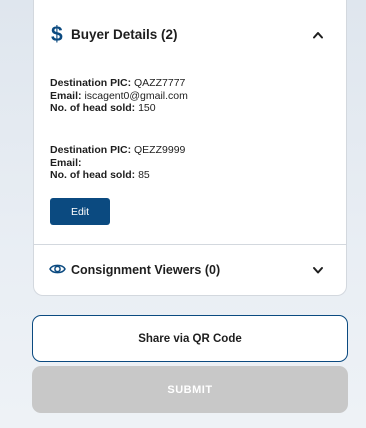  I want to click on email-row: Email:, so click(66, 162).